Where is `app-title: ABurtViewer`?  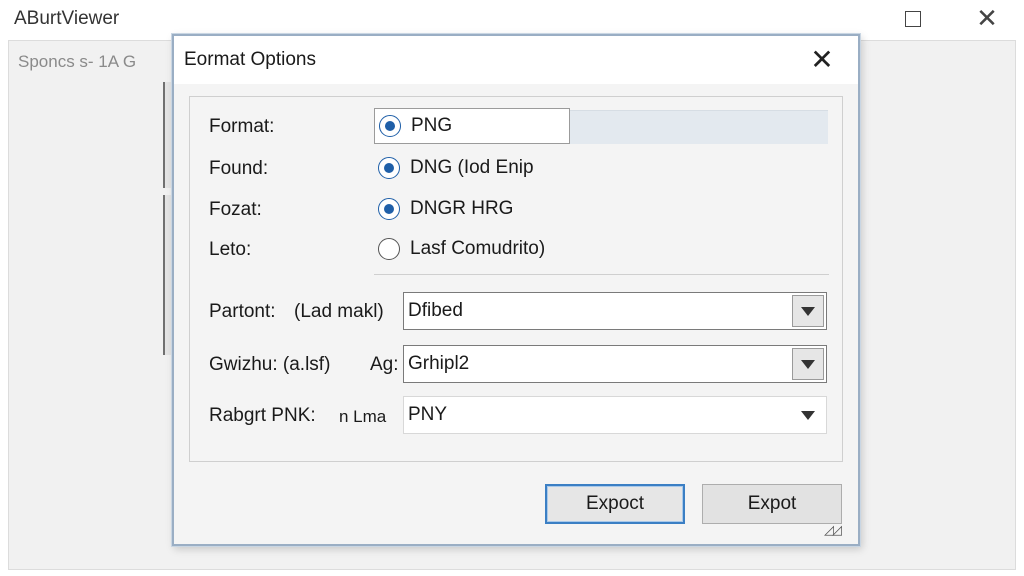
app-title: ABurtViewer is located at coordinates (67, 18).